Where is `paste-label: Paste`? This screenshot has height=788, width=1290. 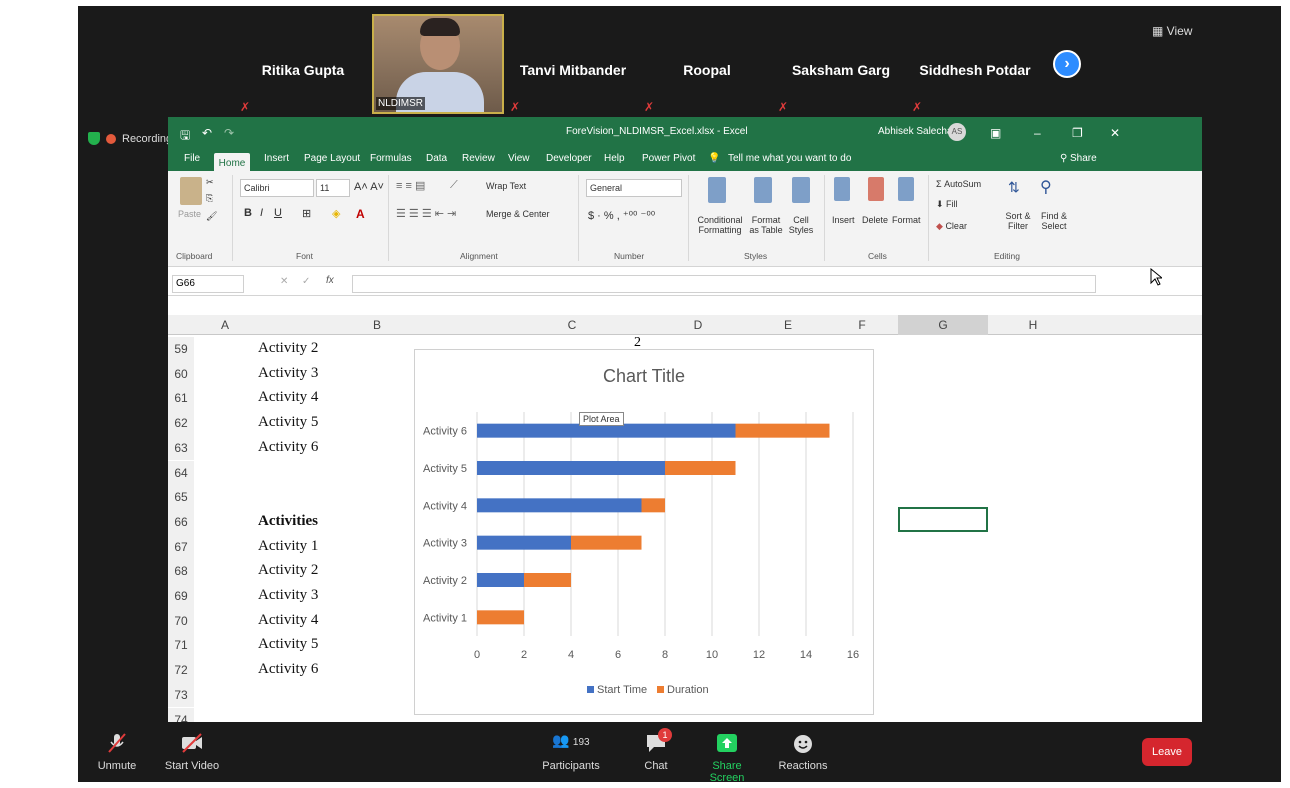
paste-label: Paste is located at coordinates (189, 214).